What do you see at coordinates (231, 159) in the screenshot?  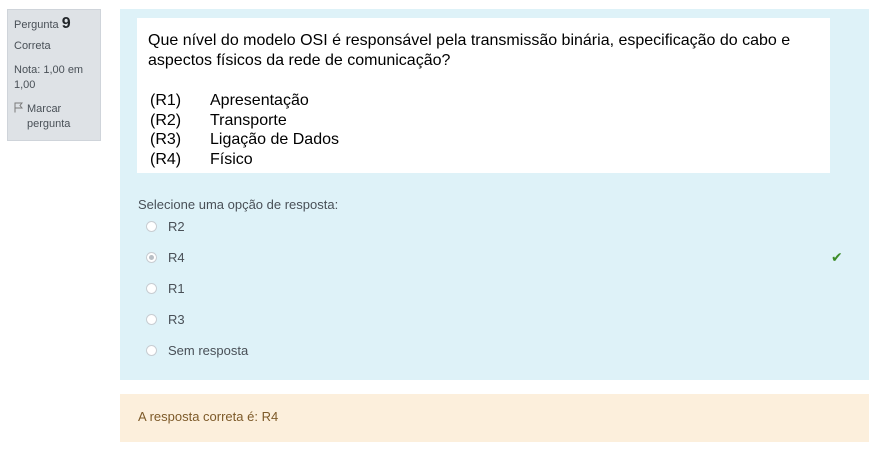 I see `option-text: Físico` at bounding box center [231, 159].